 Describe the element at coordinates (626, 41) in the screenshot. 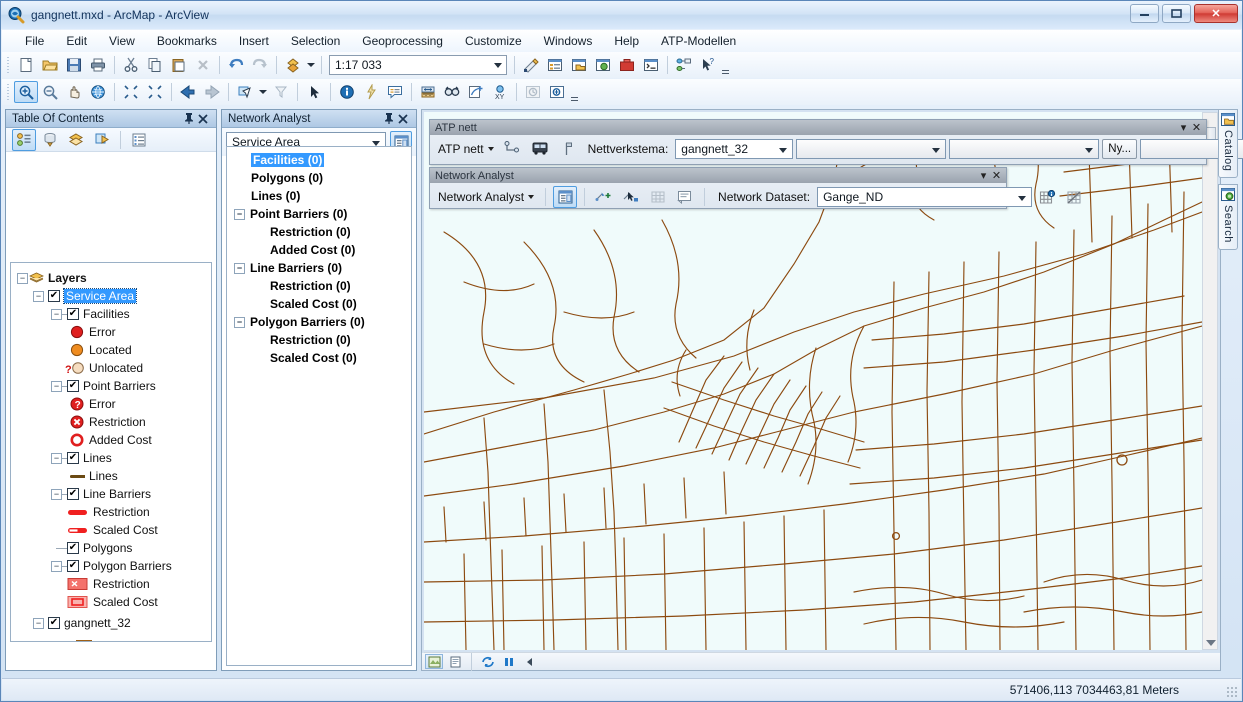

I see `menu-item-help: Help` at that location.